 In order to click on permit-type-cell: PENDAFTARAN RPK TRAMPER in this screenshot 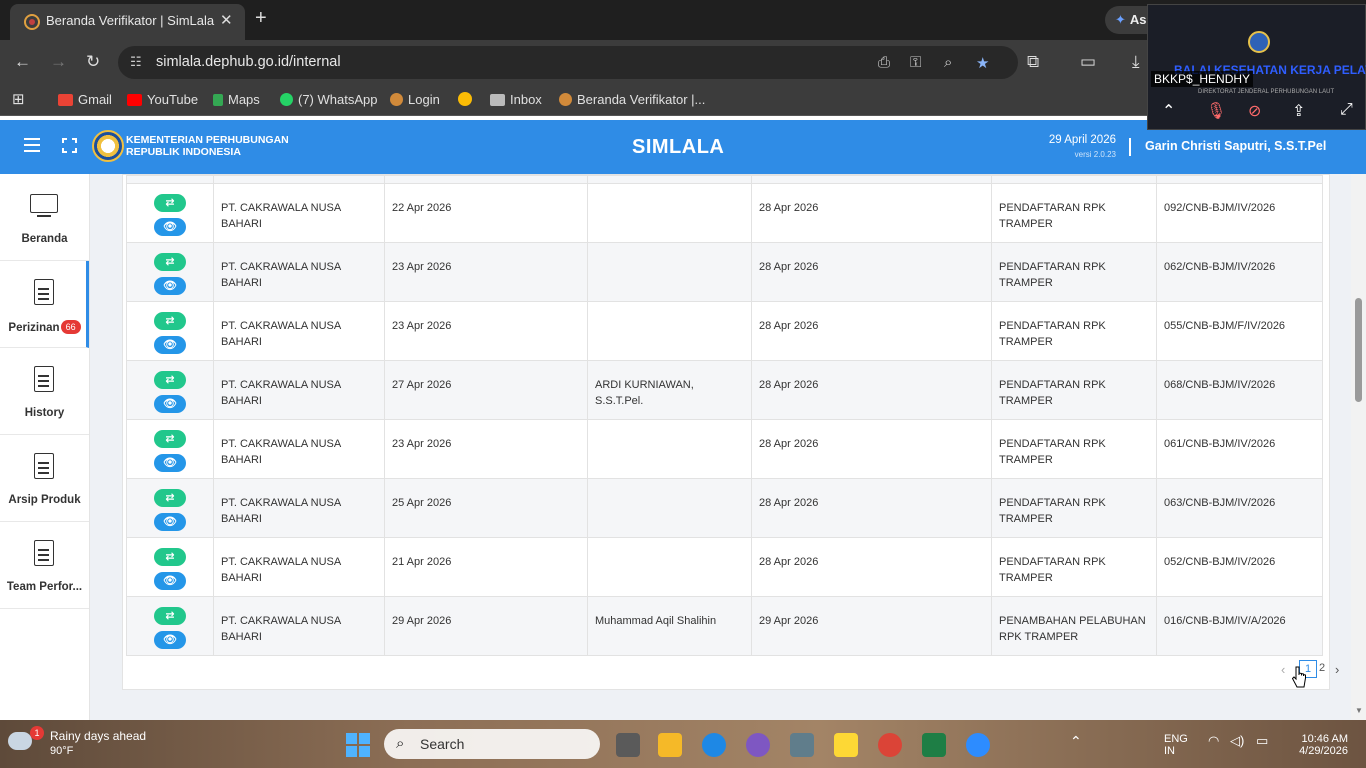, I will do `click(1074, 331)`.